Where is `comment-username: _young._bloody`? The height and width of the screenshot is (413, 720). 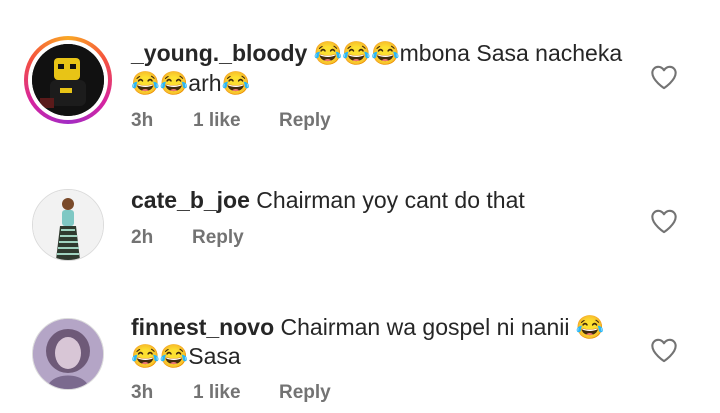
comment-username: _young._bloody is located at coordinates (219, 53).